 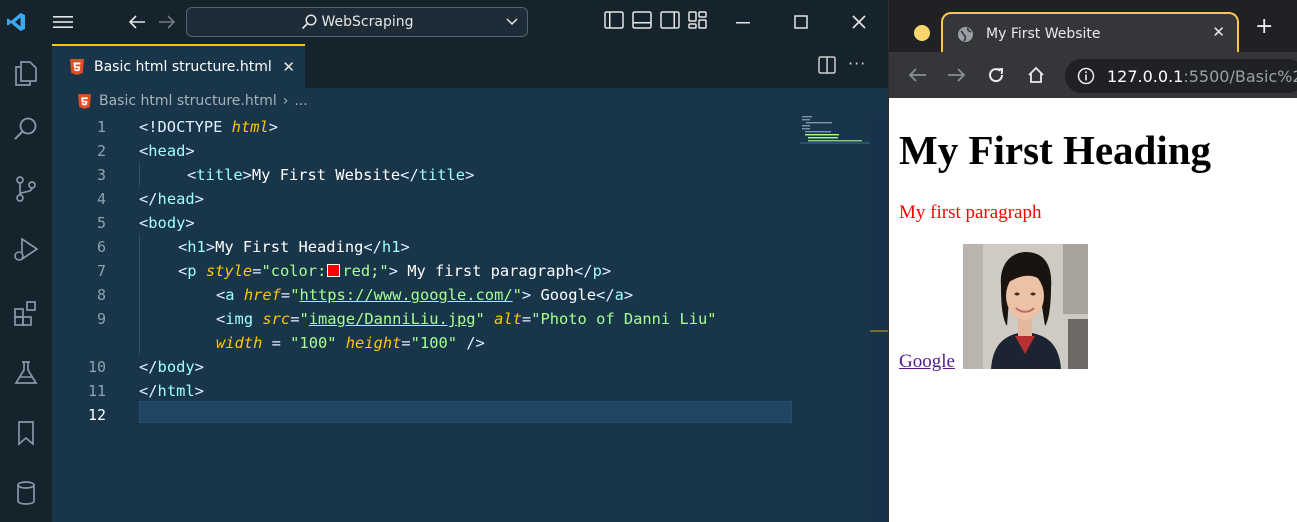 What do you see at coordinates (970, 212) in the screenshot?
I see `page-paragraph: My first paragraph` at bounding box center [970, 212].